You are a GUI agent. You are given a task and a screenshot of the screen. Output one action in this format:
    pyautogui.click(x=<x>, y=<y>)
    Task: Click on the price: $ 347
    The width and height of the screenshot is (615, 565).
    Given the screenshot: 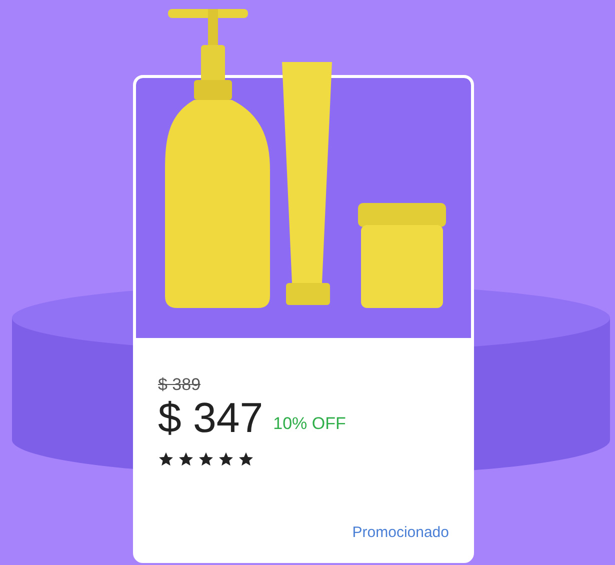 What is the action you would take?
    pyautogui.click(x=211, y=418)
    